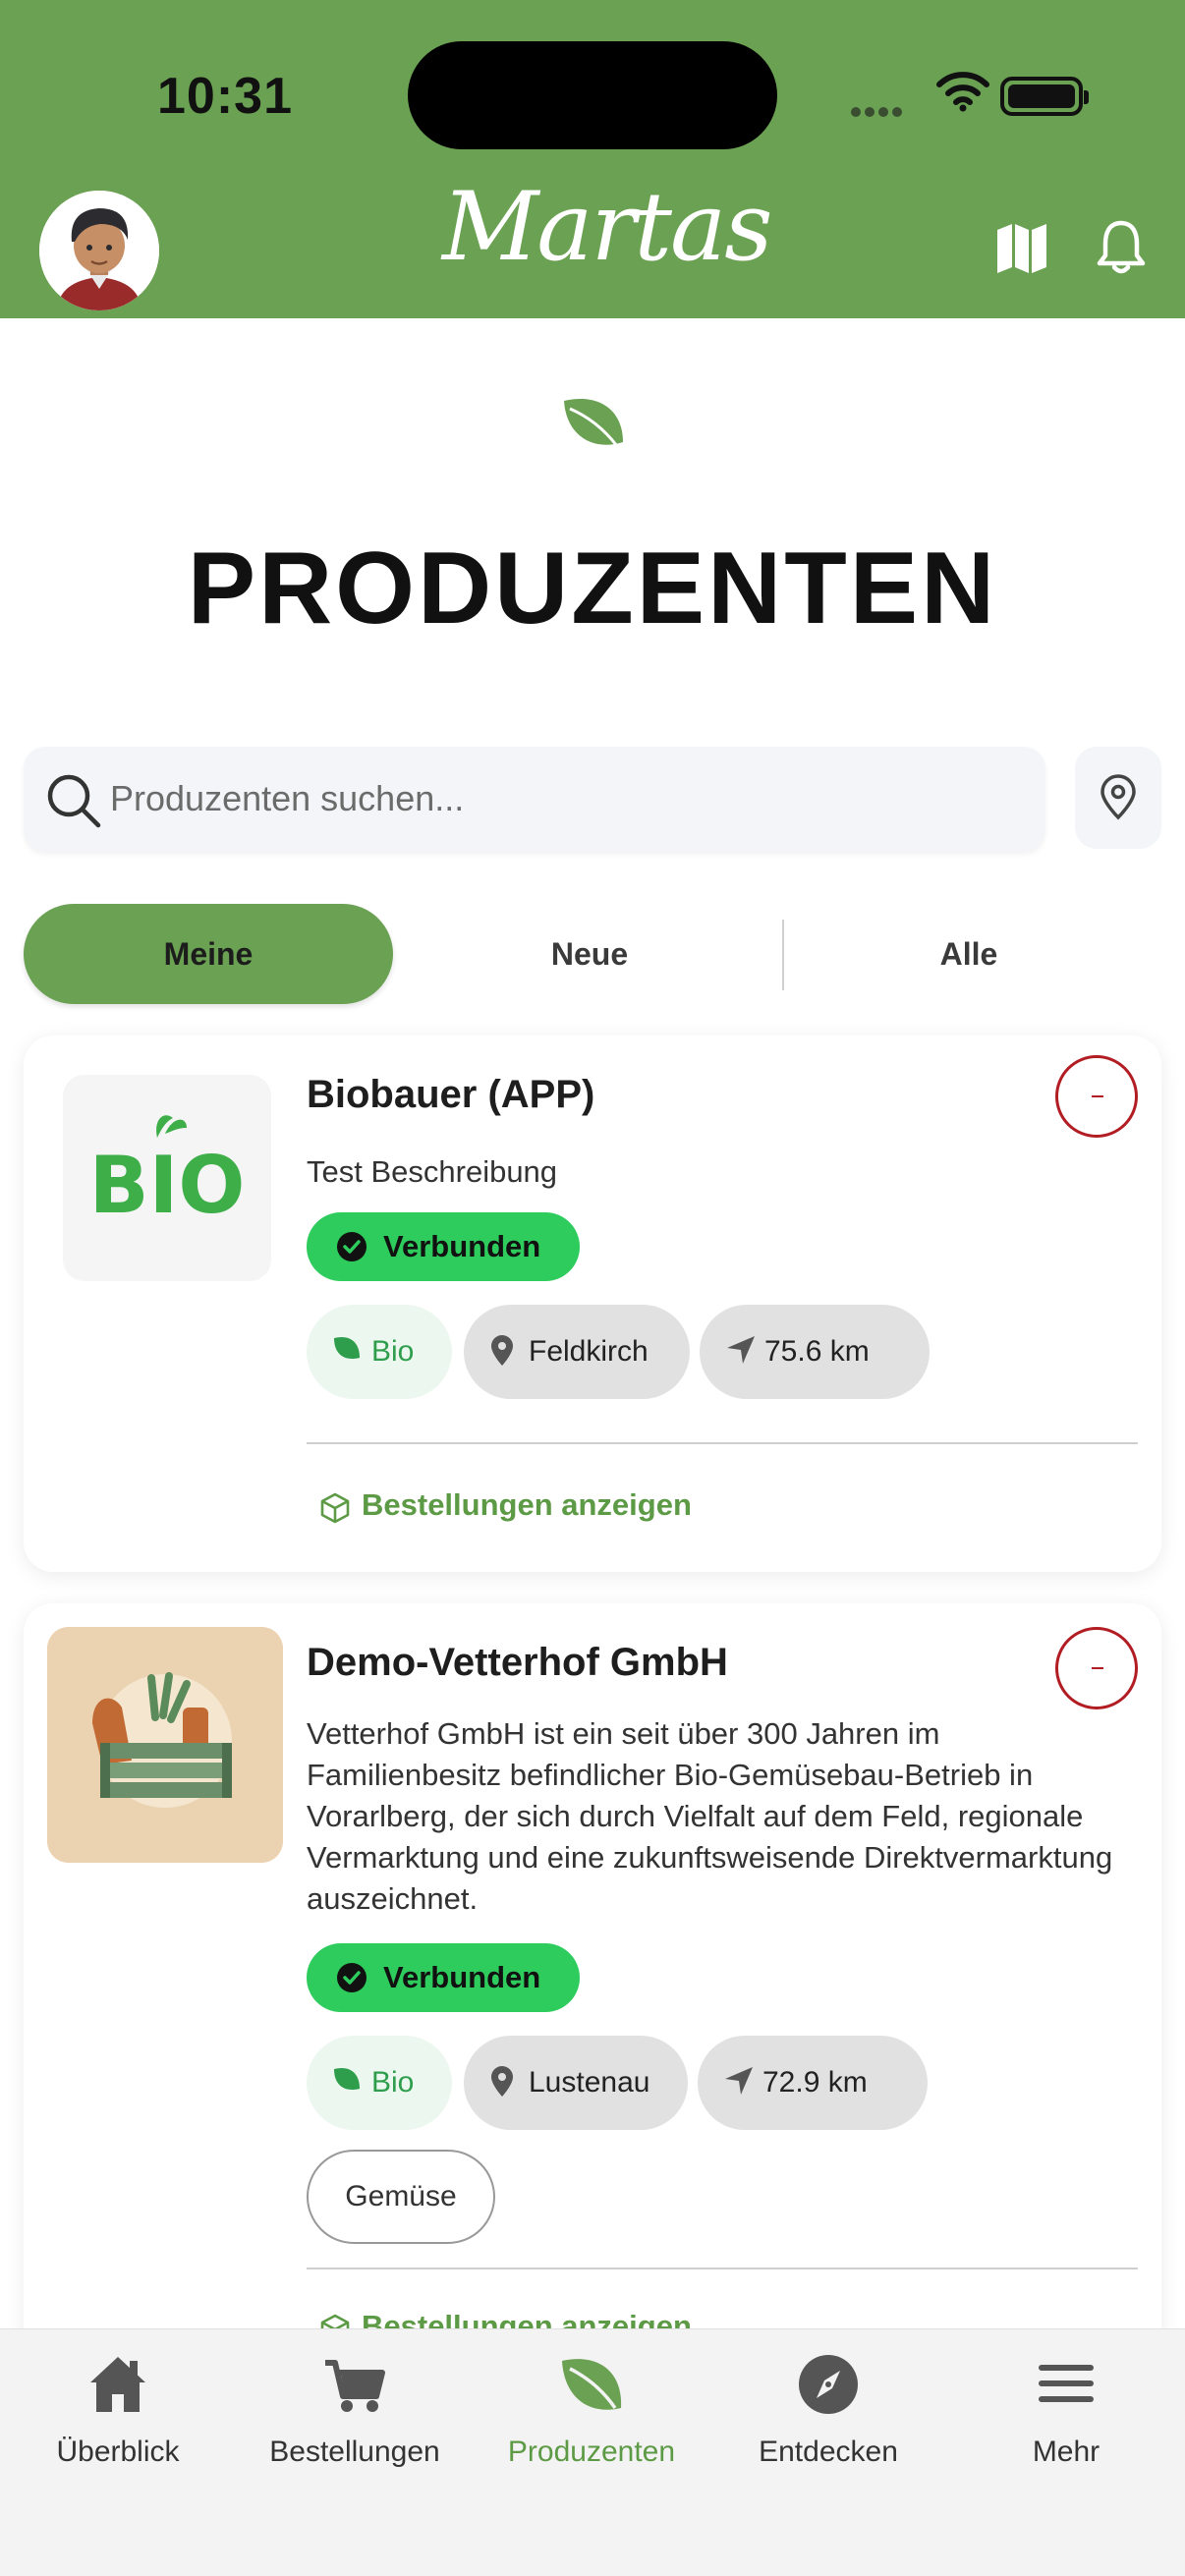  Describe the element at coordinates (1022, 248) in the screenshot. I see `map-icon` at that location.